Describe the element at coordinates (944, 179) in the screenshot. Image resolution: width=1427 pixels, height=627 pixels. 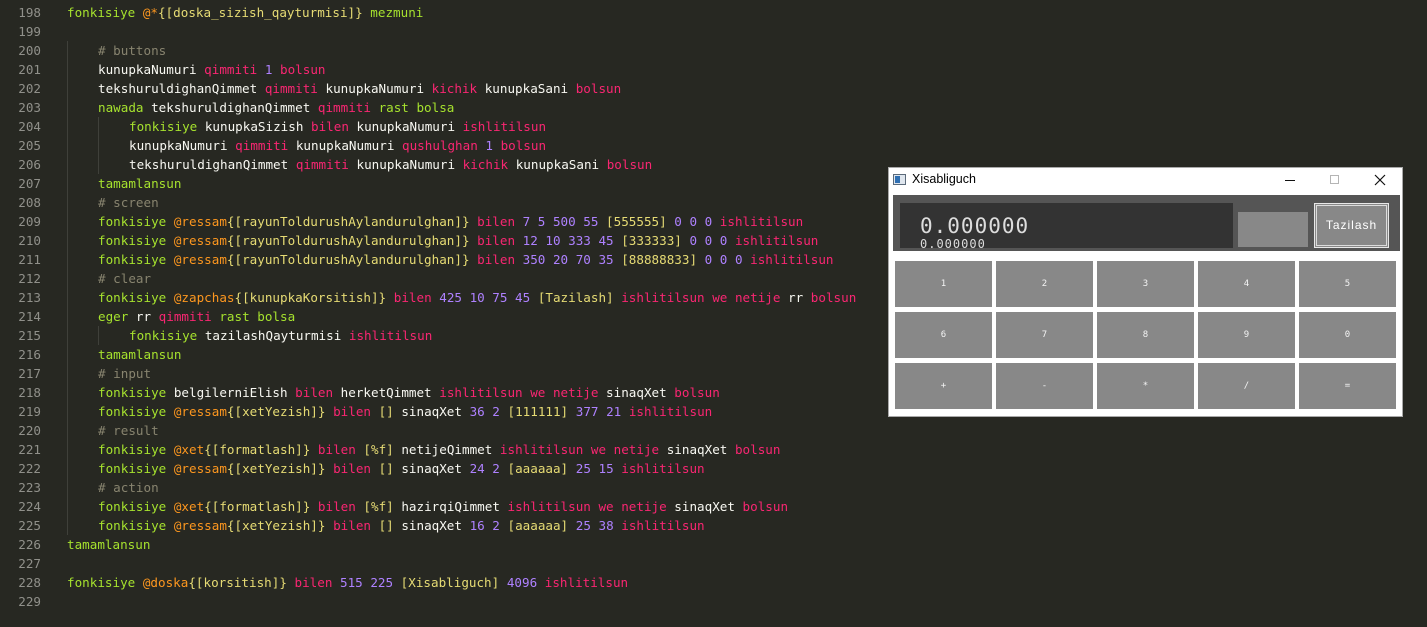
I see `window-title: Xisabliguch` at that location.